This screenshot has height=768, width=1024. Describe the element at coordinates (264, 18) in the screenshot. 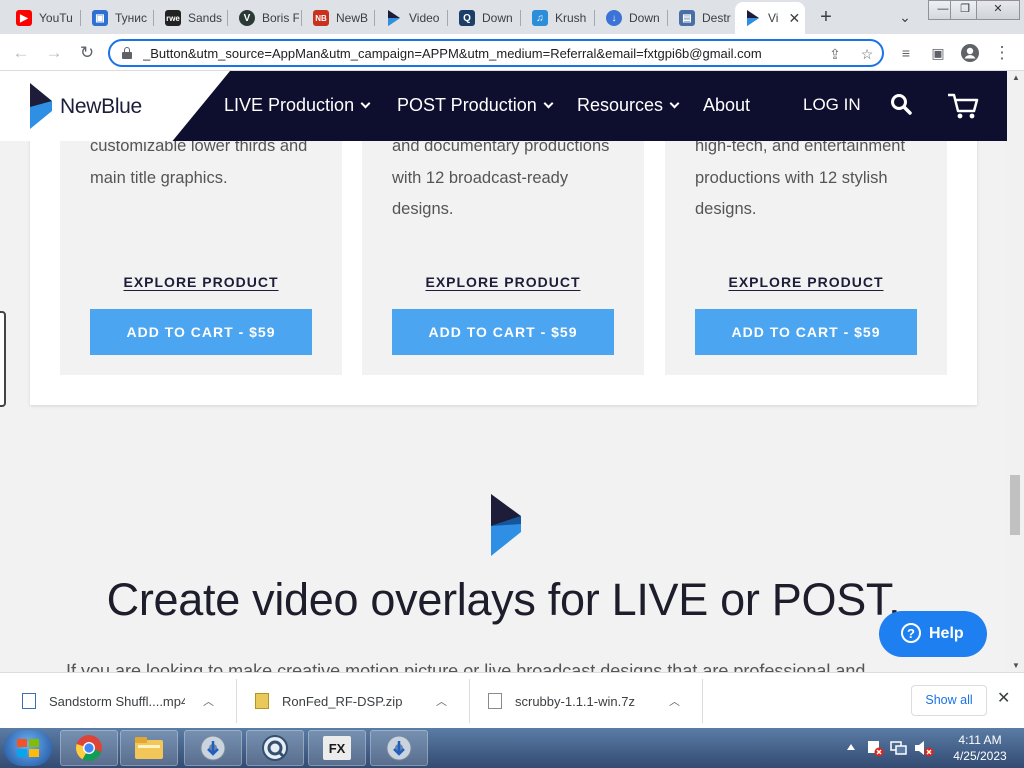

I see `browser-tab: V Boris F` at that location.